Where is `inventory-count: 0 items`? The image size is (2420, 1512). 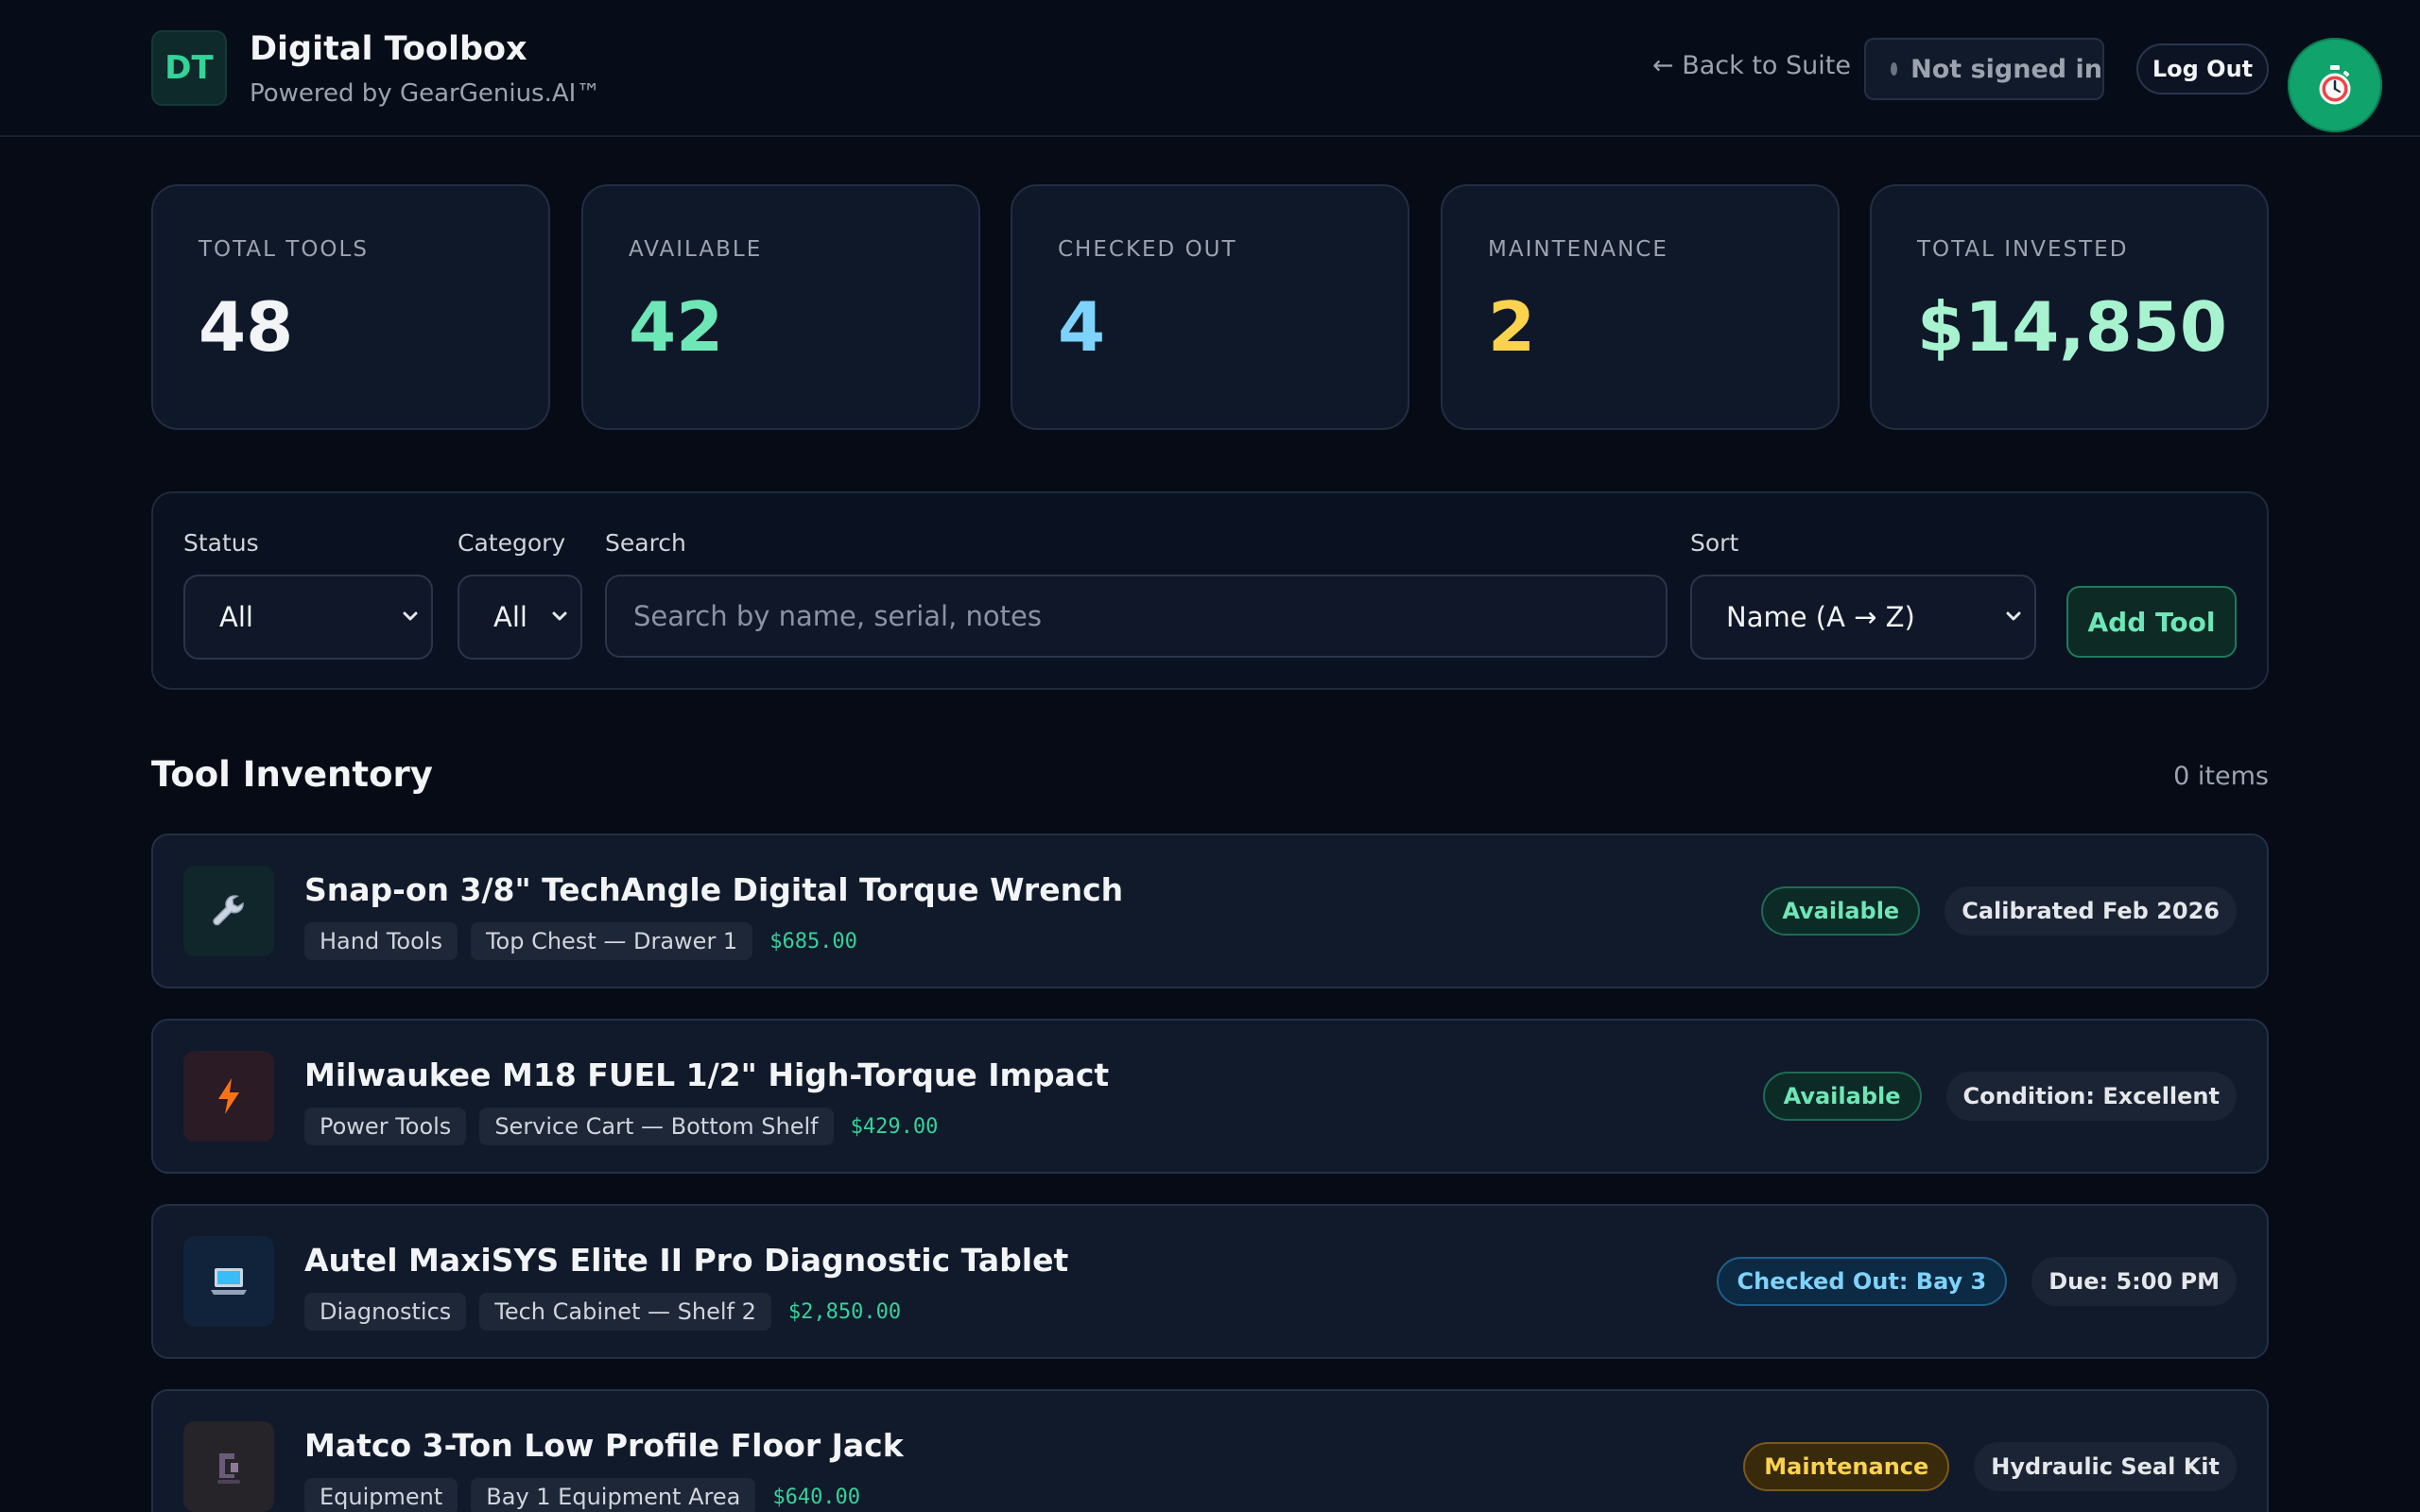 inventory-count: 0 items is located at coordinates (2221, 776).